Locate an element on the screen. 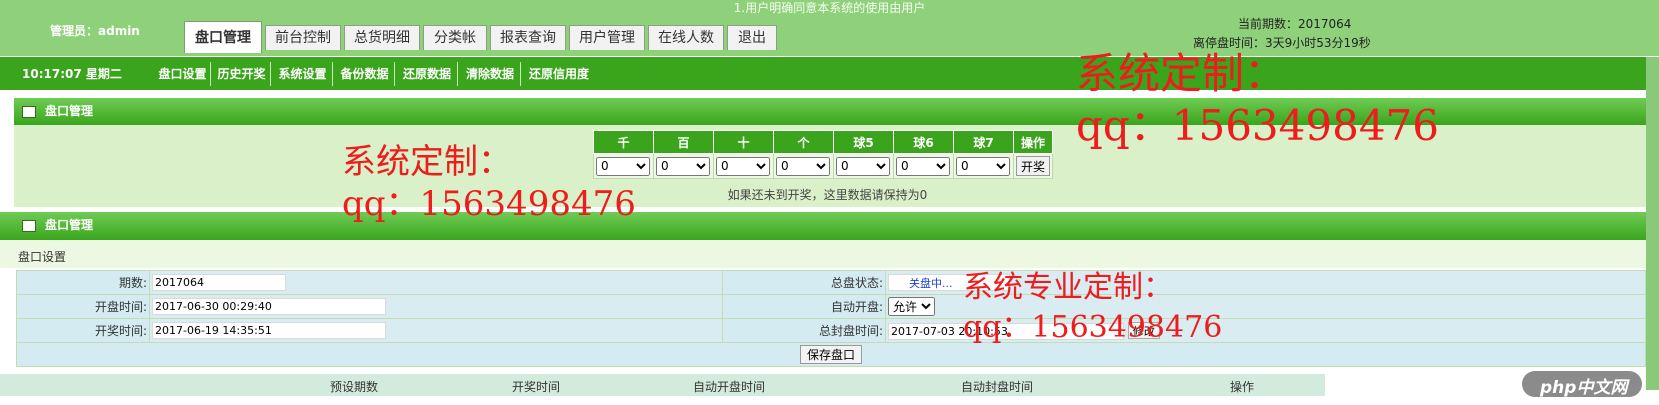 The image size is (1659, 405). col-auto-open-time: 自动开盘时间 is located at coordinates (729, 387).